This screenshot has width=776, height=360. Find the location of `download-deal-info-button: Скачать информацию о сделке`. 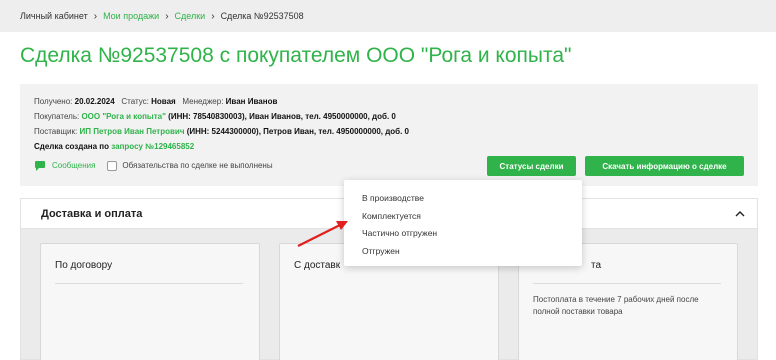

download-deal-info-button: Скачать информацию о сделке is located at coordinates (664, 166).